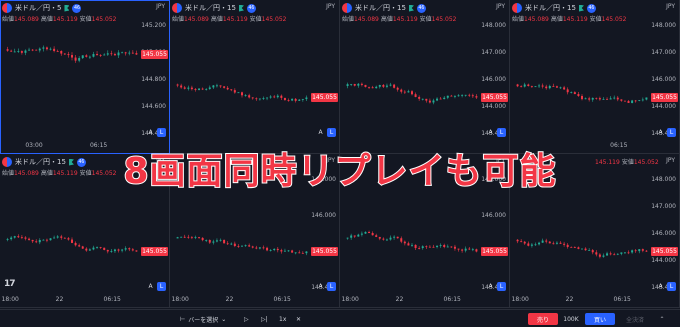 The height and width of the screenshot is (327, 680). Describe the element at coordinates (203, 319) in the screenshot. I see `bar-select-control: ⊢ バーを選択 ⌄` at that location.